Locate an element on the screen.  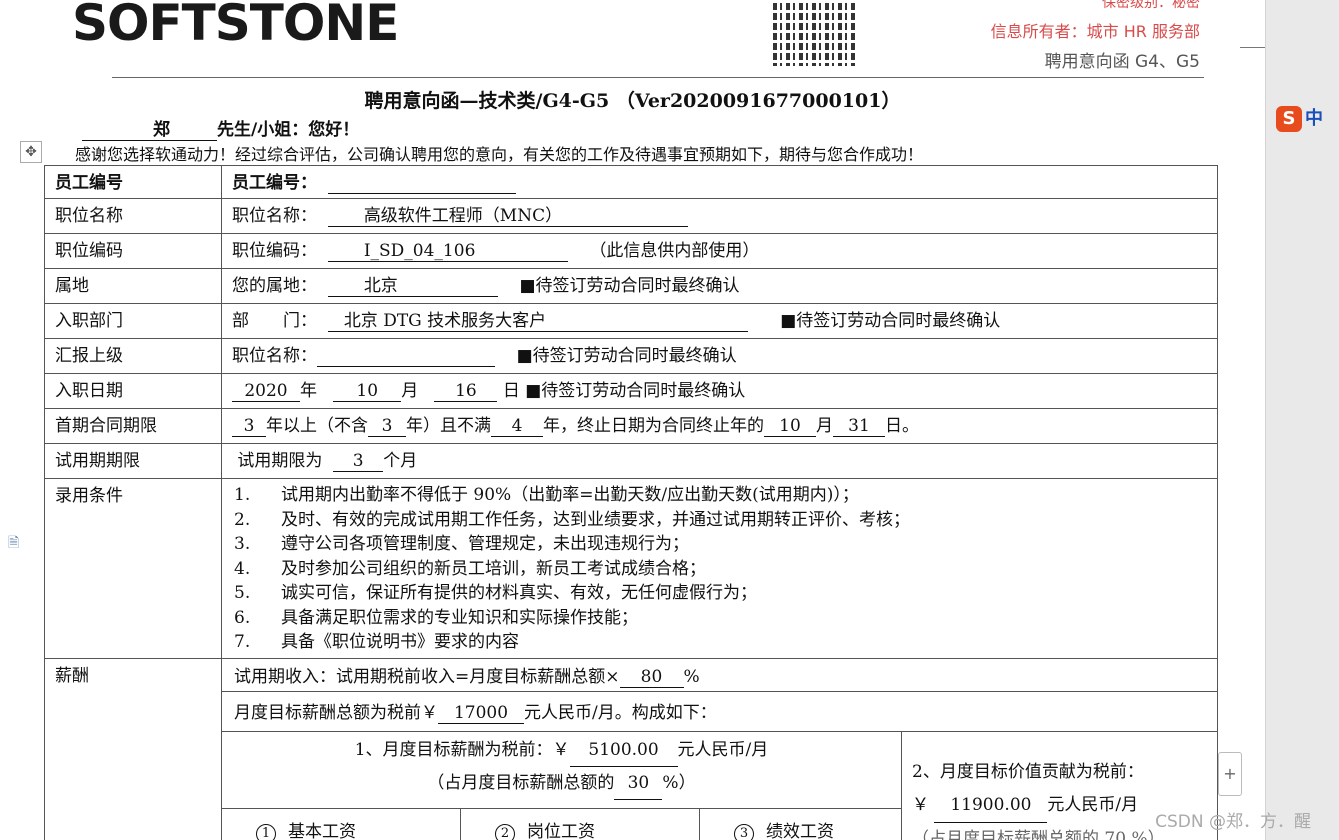
label-salary: 薪酬 is located at coordinates (133, 749).